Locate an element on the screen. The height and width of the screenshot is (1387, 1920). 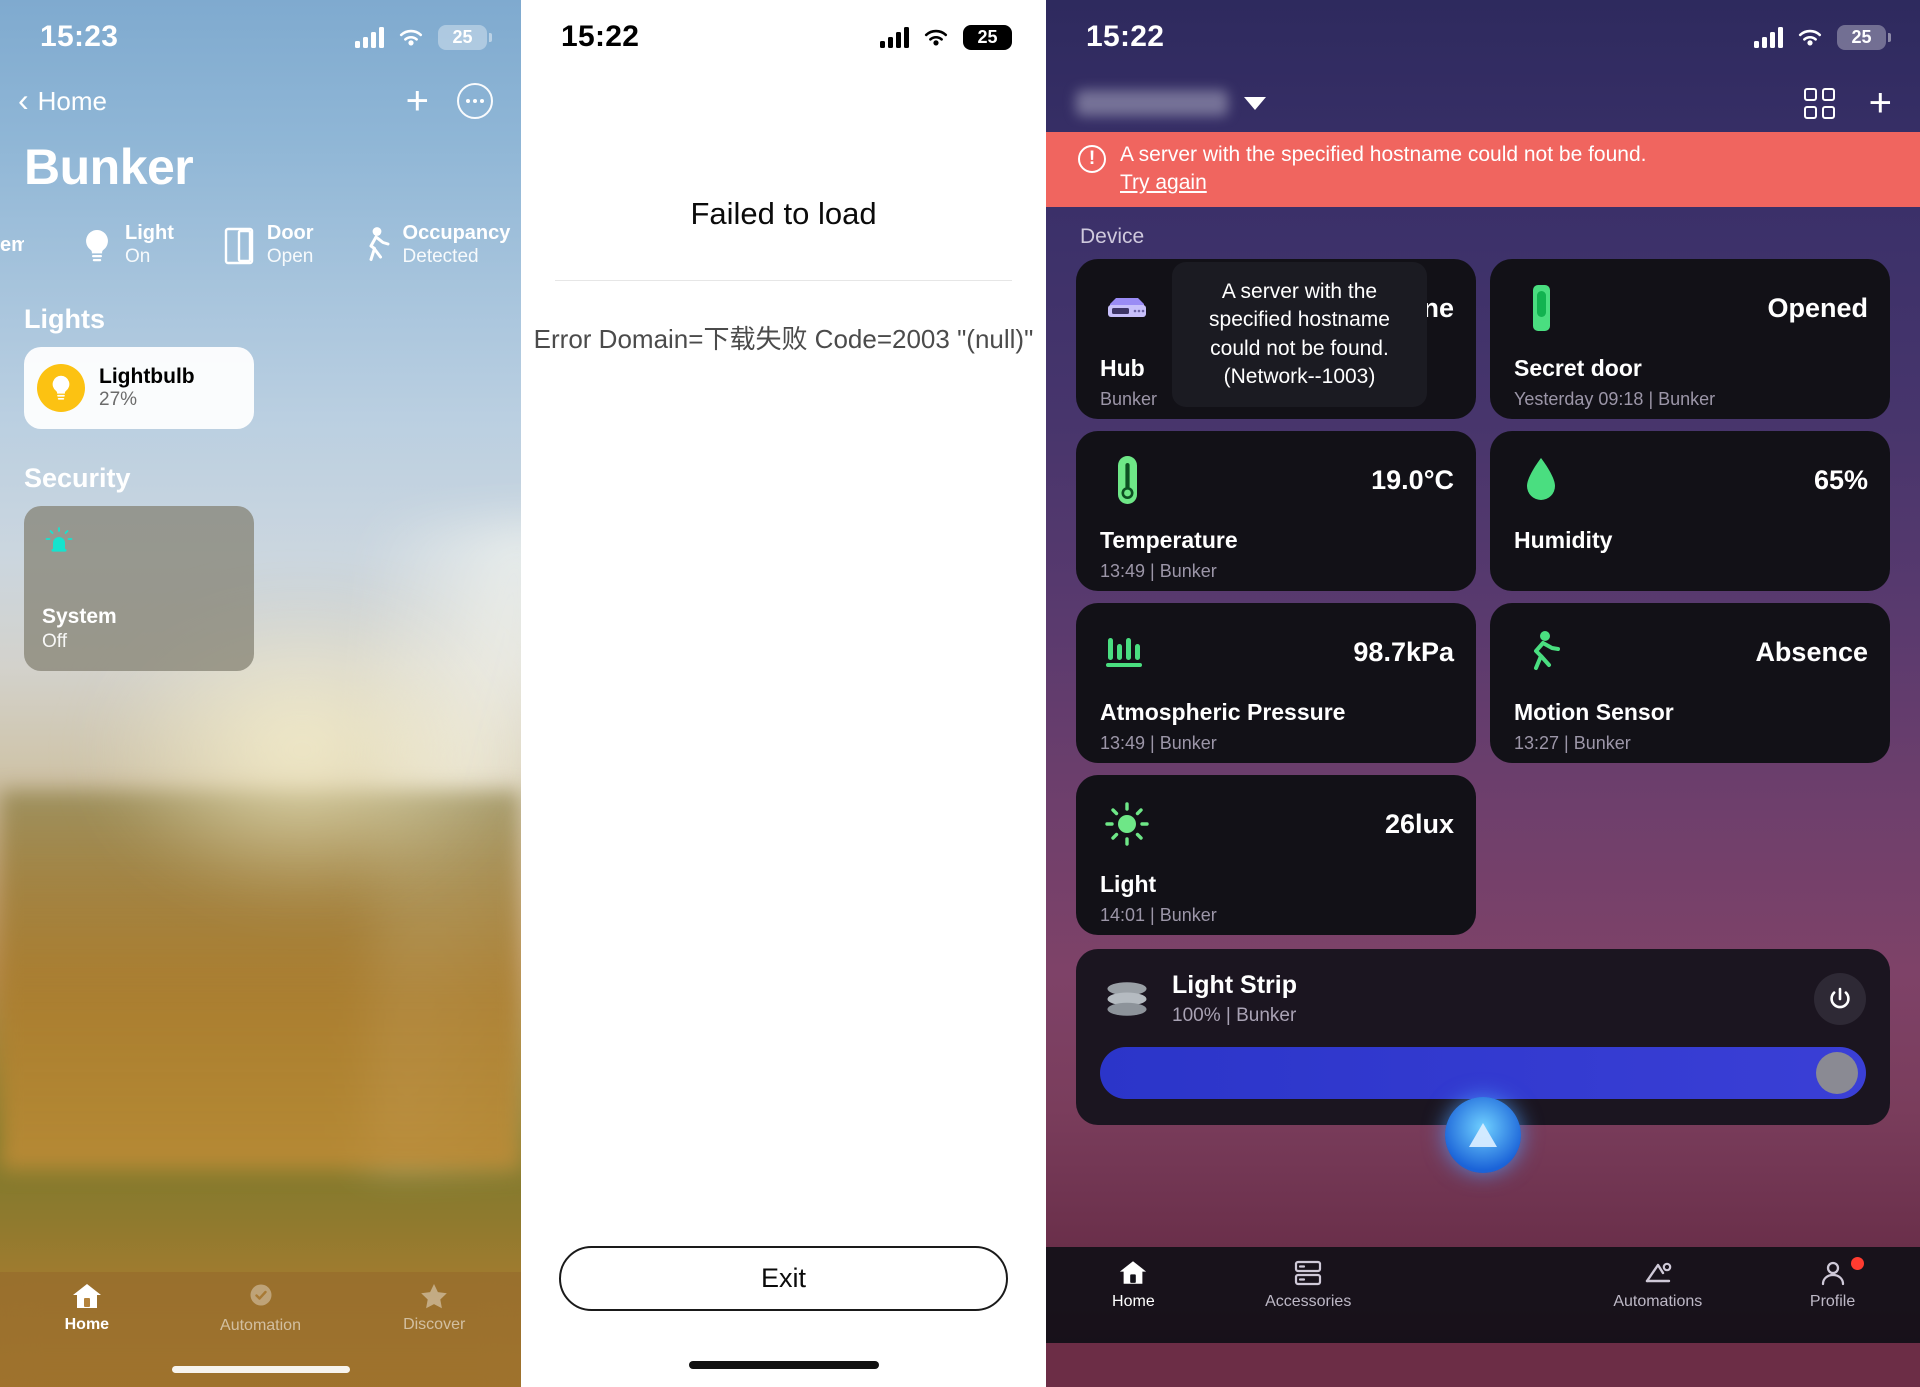
accessory-card-lightbulb: Lightbulb 27% is located at coordinates (139, 387).